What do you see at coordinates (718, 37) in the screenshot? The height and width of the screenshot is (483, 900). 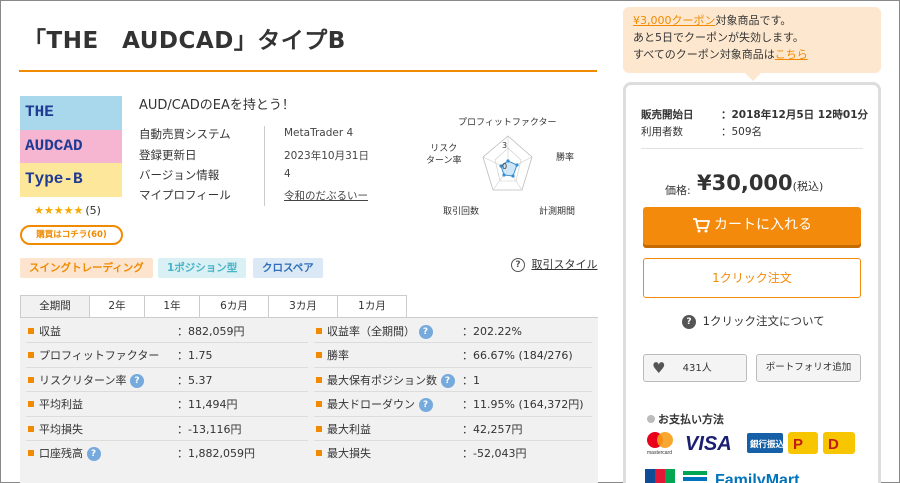 I see `coupon-expiry: あと5日でクーポンが失効します。` at bounding box center [718, 37].